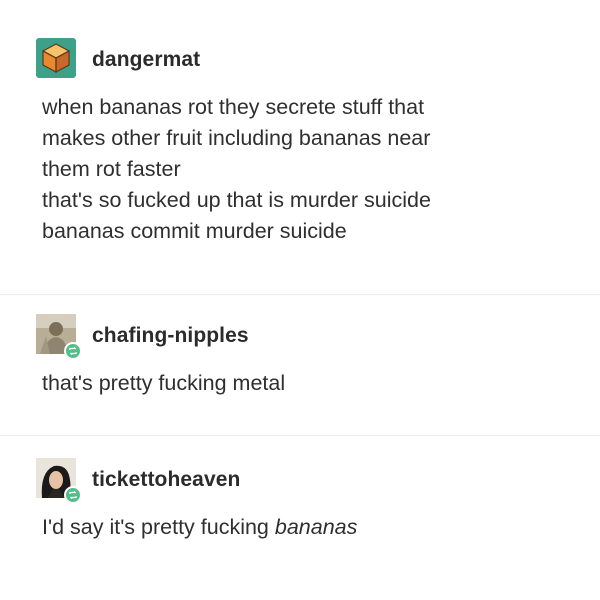  I want to click on body-text-prefix: I'd say it's pretty fucking, so click(158, 527).